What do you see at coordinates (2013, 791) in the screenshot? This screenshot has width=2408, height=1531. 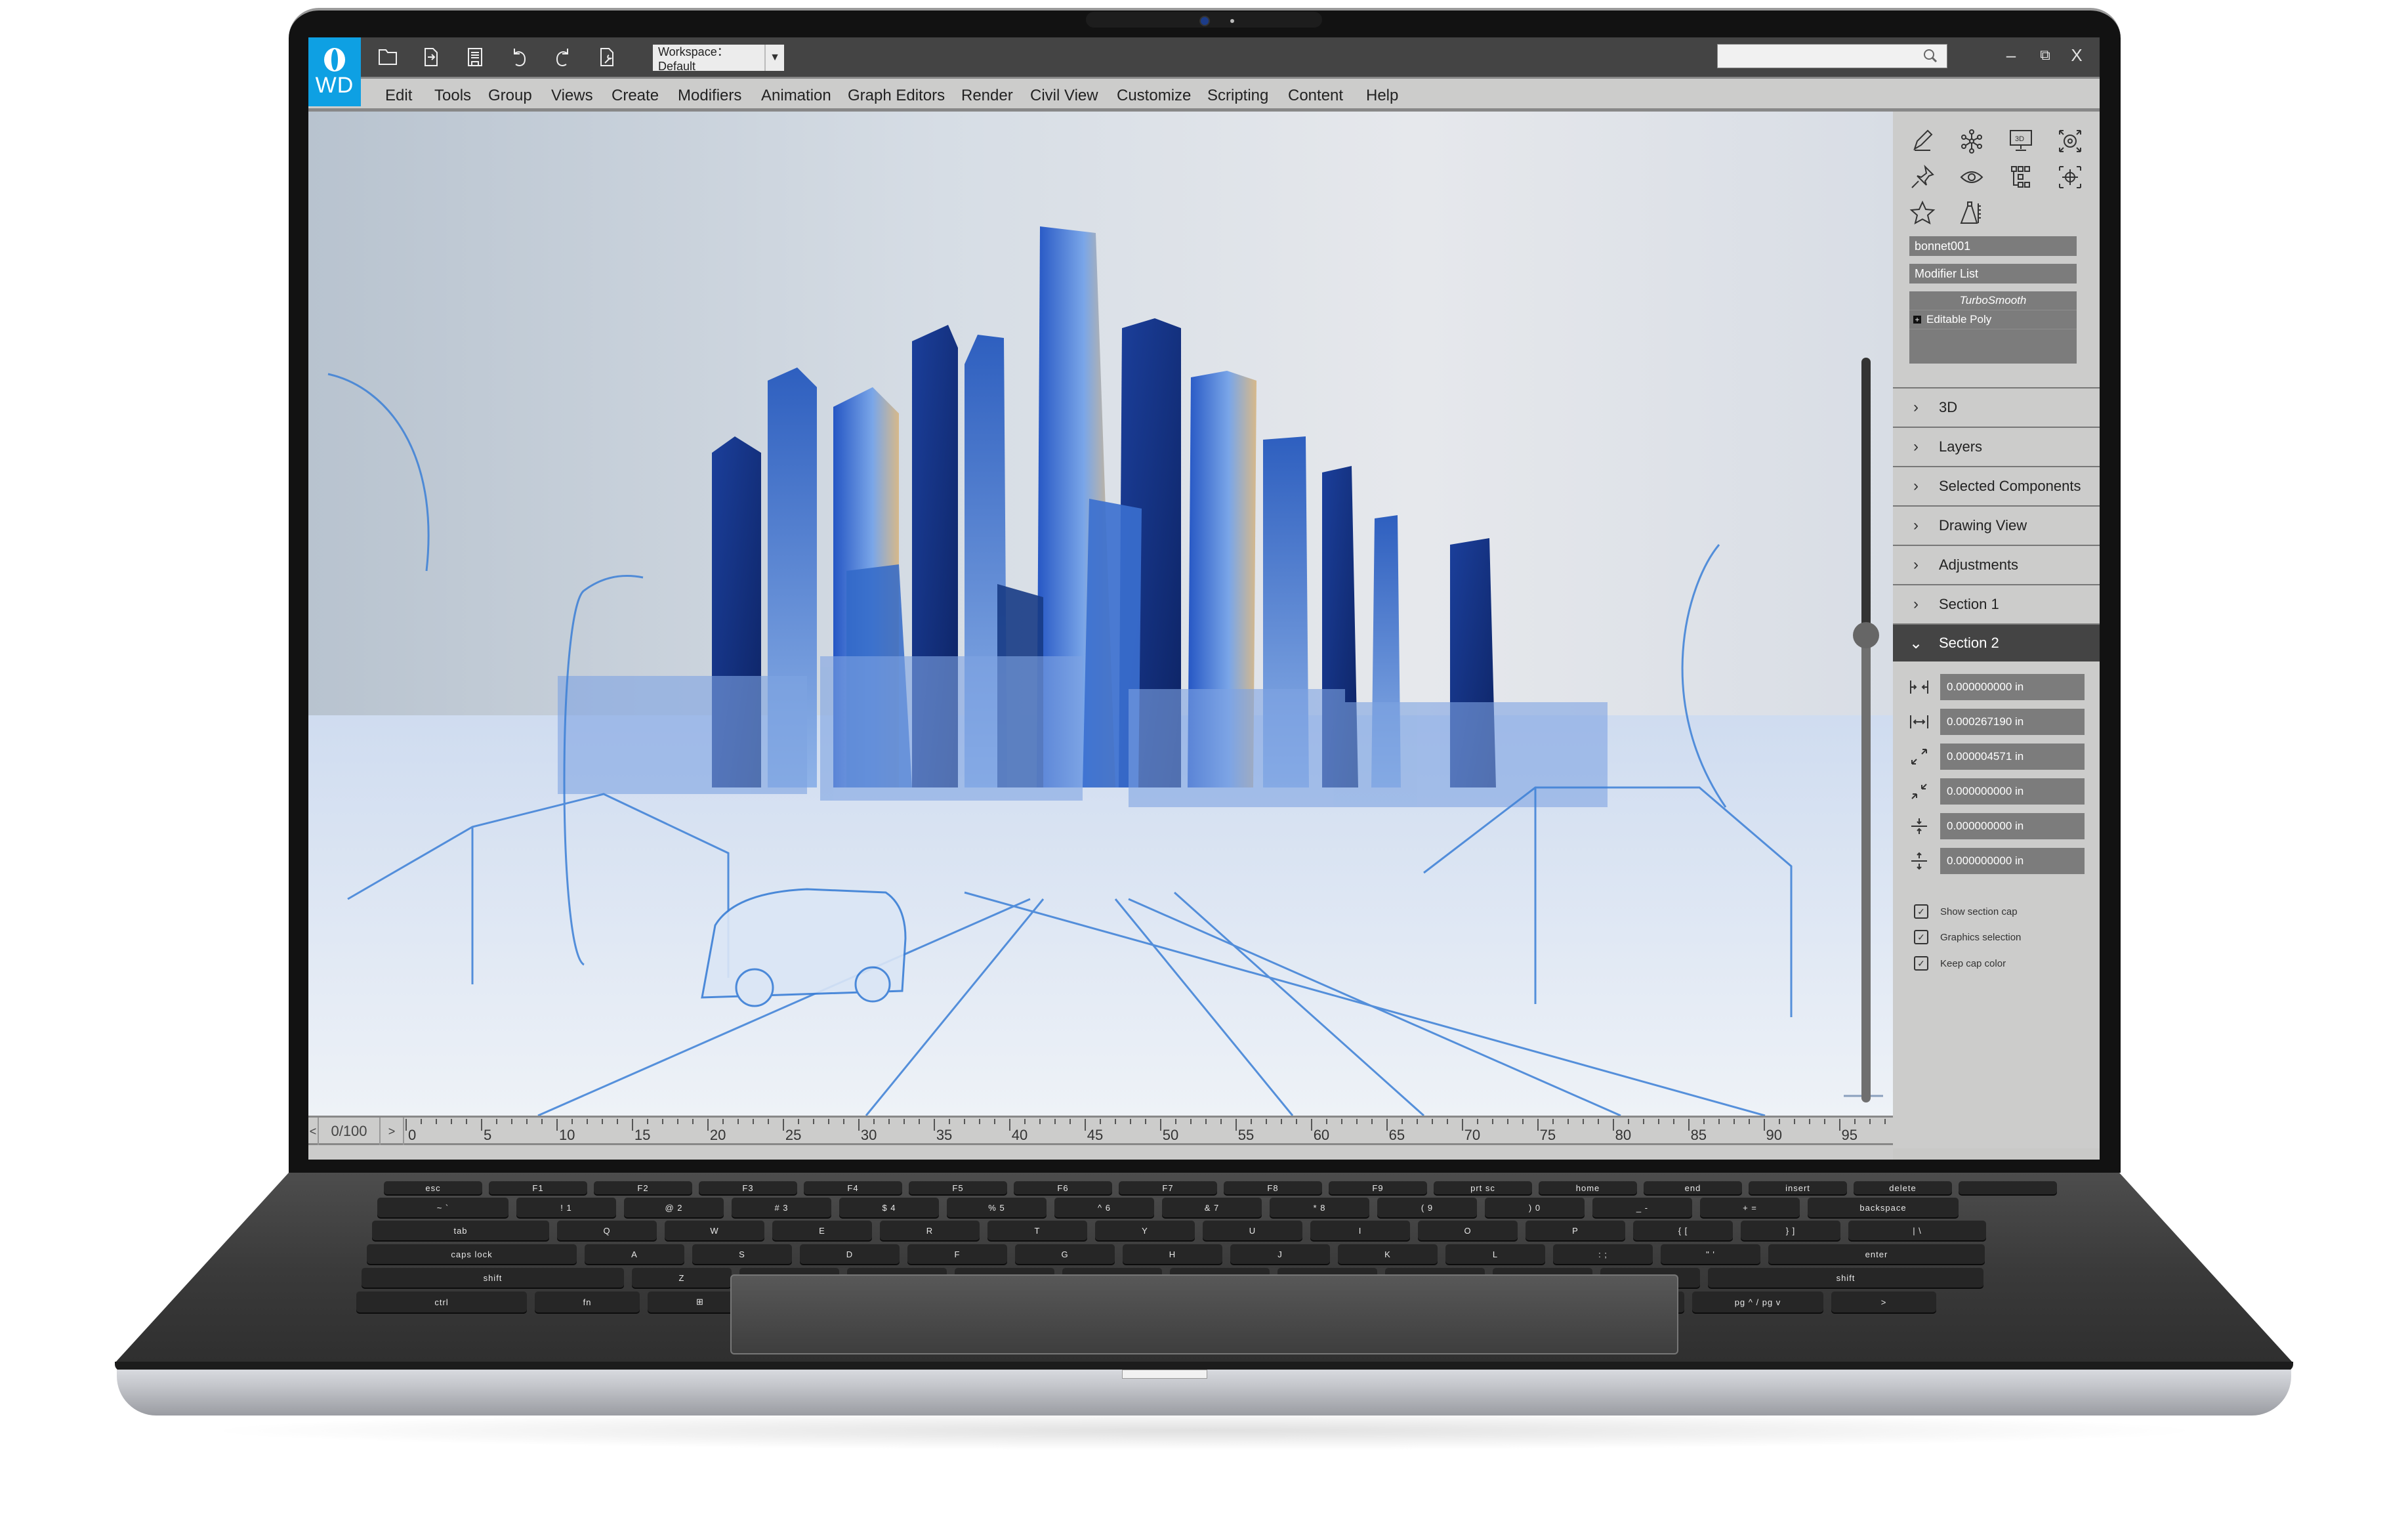 I see `section-collapse-field: 0.000000000 in` at bounding box center [2013, 791].